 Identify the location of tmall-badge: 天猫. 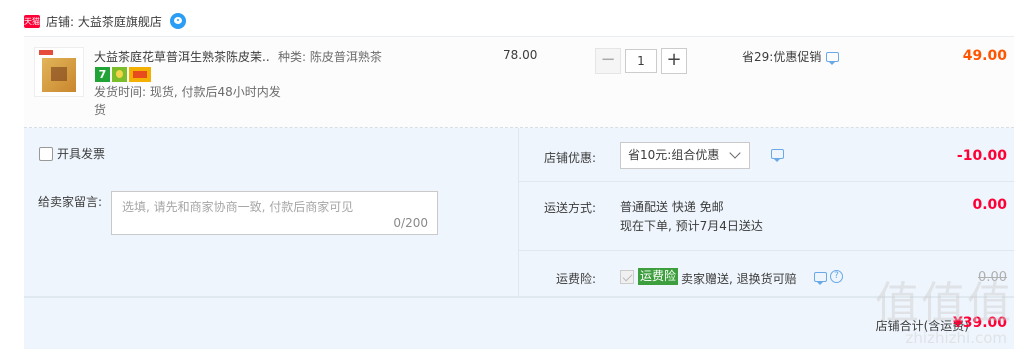
(32, 21).